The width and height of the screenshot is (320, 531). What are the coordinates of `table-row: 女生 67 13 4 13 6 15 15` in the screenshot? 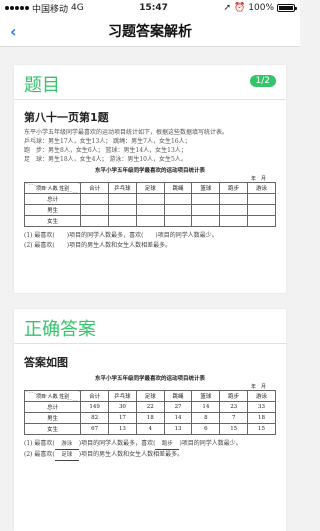 It's located at (149, 429).